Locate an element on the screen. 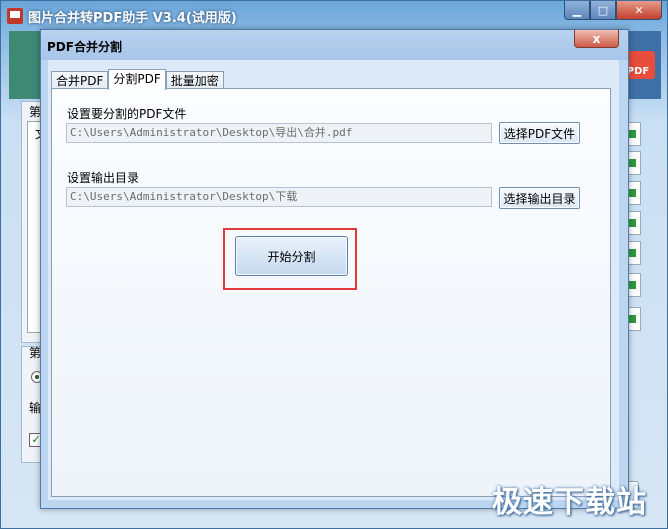  tab-strip: 合并PDF 分割PDF 批量加密 is located at coordinates (137, 79).